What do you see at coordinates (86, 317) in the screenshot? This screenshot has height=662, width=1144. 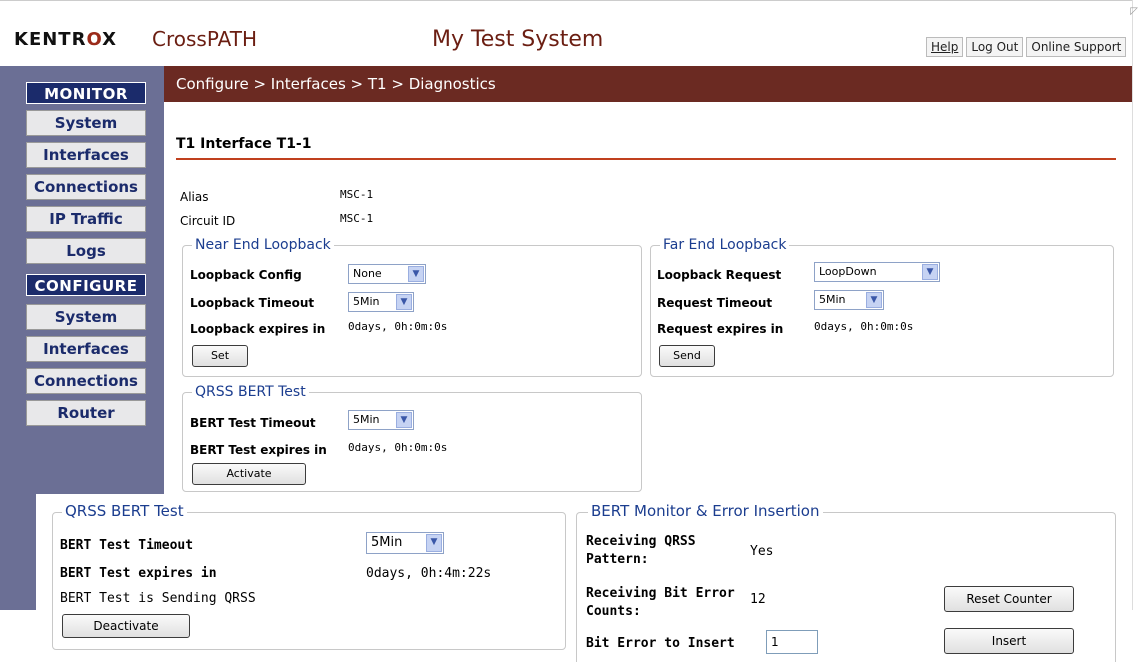 I see `nav-configure-system: System` at bounding box center [86, 317].